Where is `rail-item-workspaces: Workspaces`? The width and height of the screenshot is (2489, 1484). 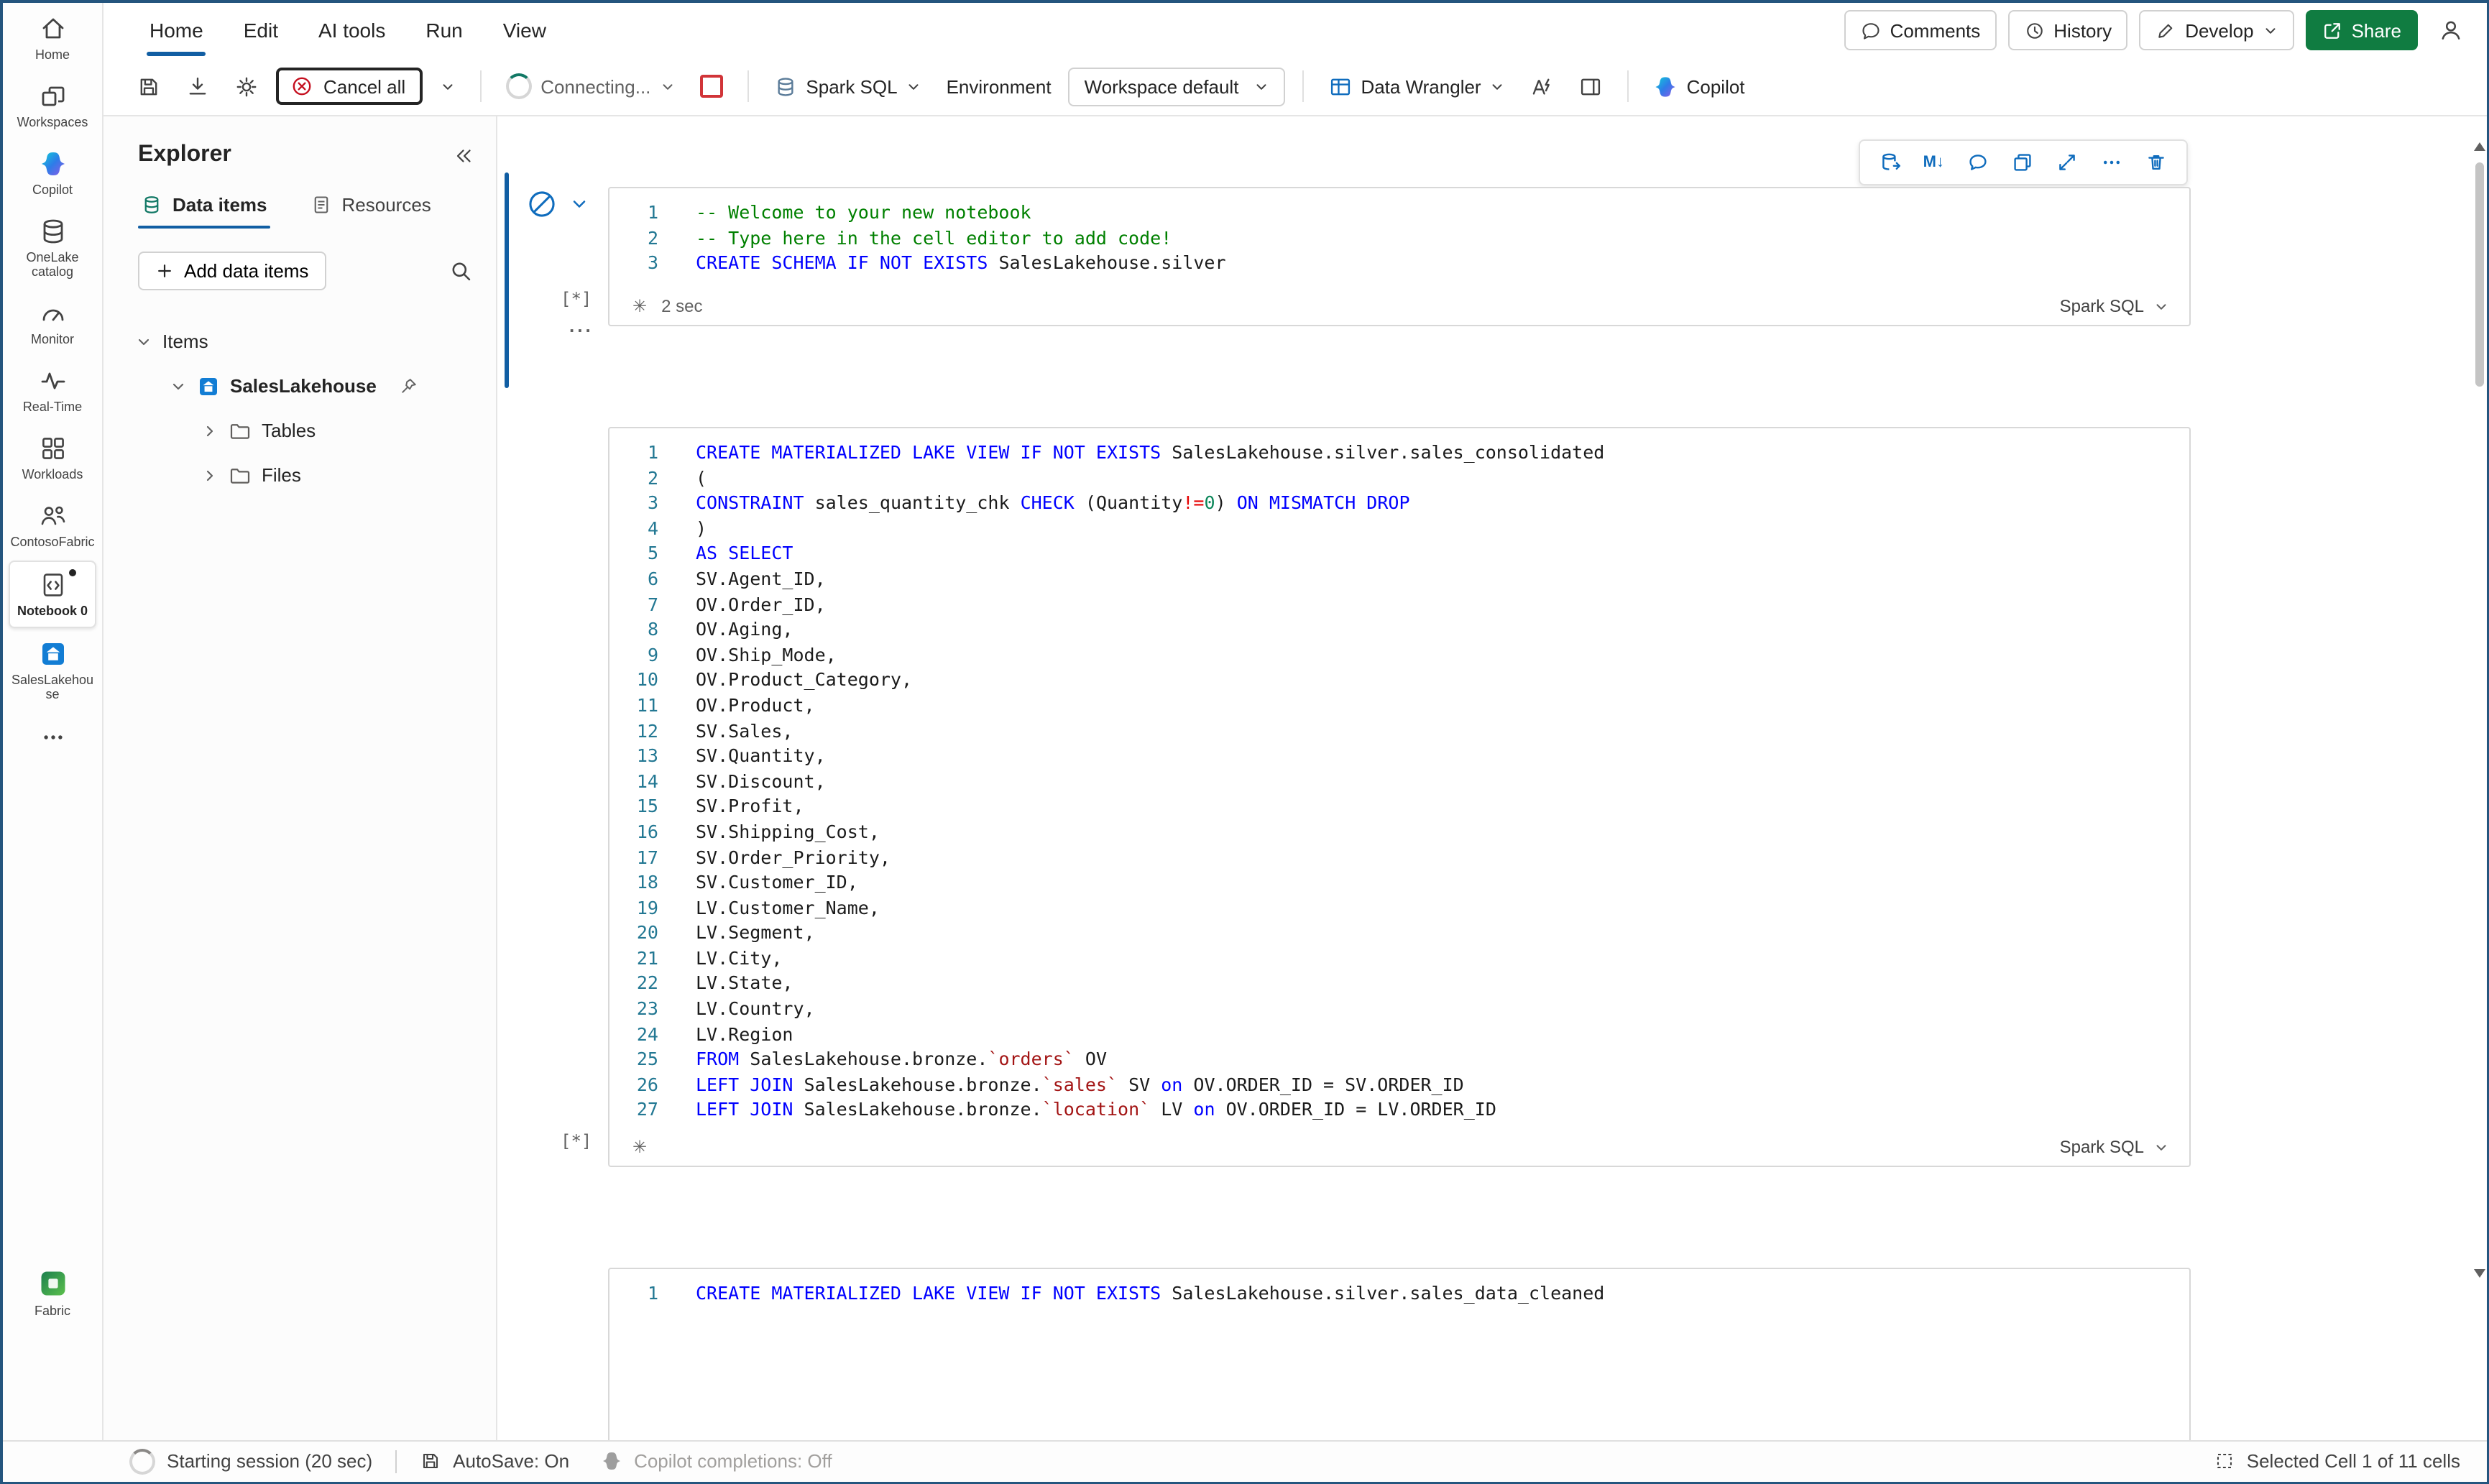 rail-item-workspaces: Workspaces is located at coordinates (52, 105).